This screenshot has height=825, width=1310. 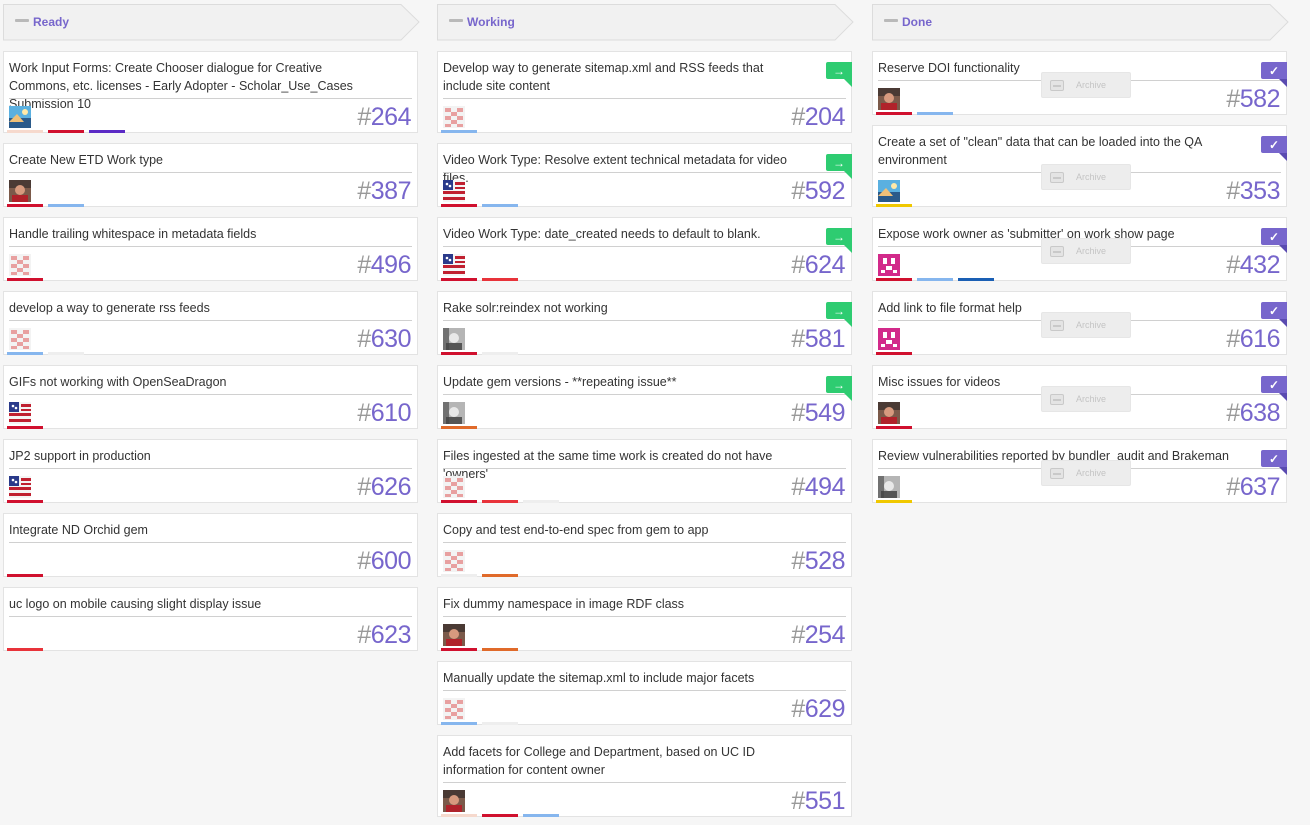 What do you see at coordinates (1253, 265) in the screenshot?
I see `issue-number: #432` at bounding box center [1253, 265].